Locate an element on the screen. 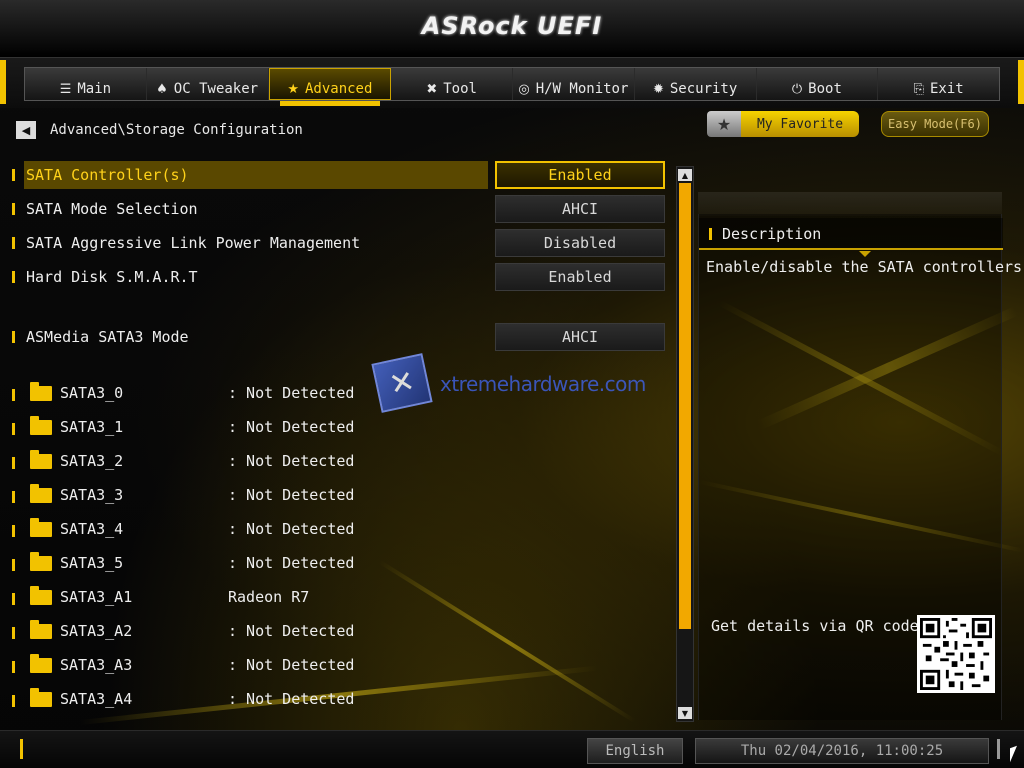  description-notch is located at coordinates (865, 254).